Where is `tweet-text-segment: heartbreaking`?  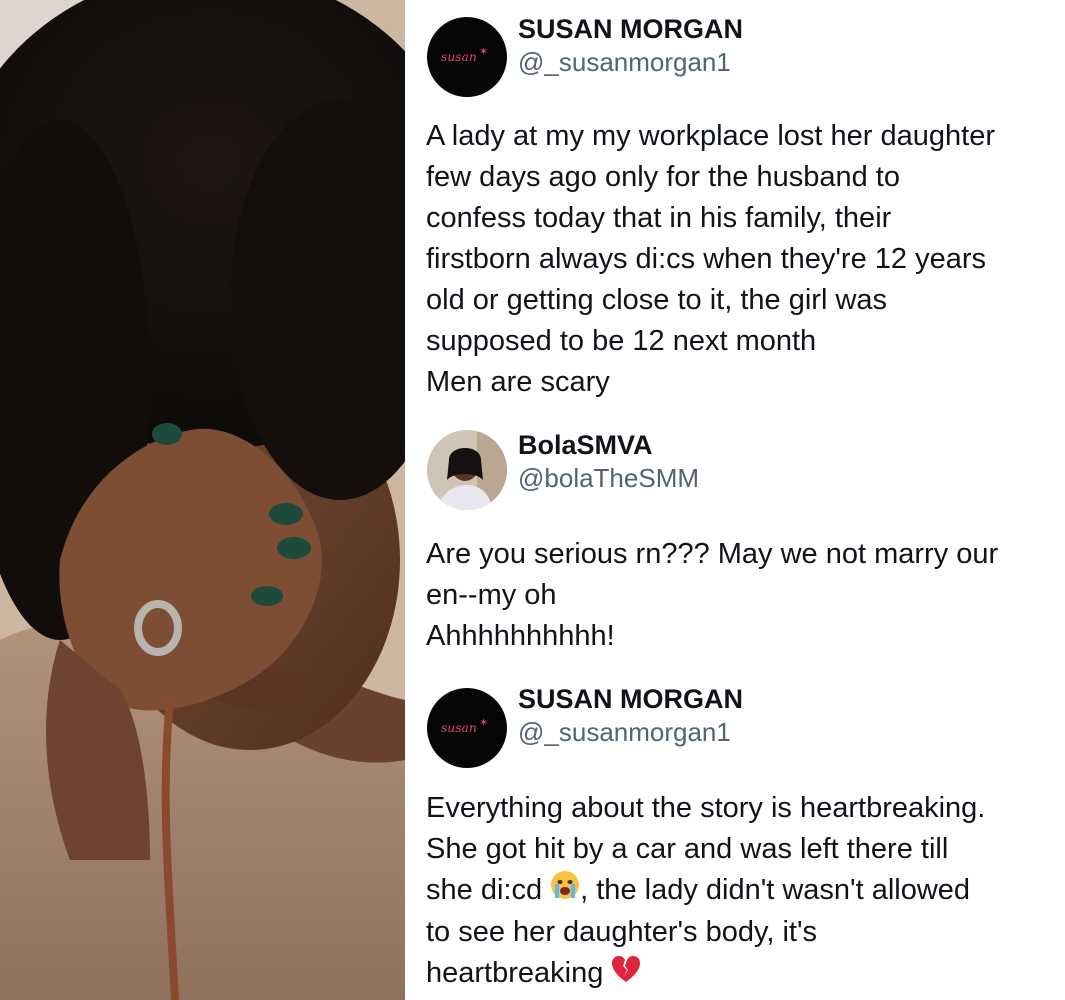
tweet-text-segment: heartbreaking is located at coordinates (515, 973).